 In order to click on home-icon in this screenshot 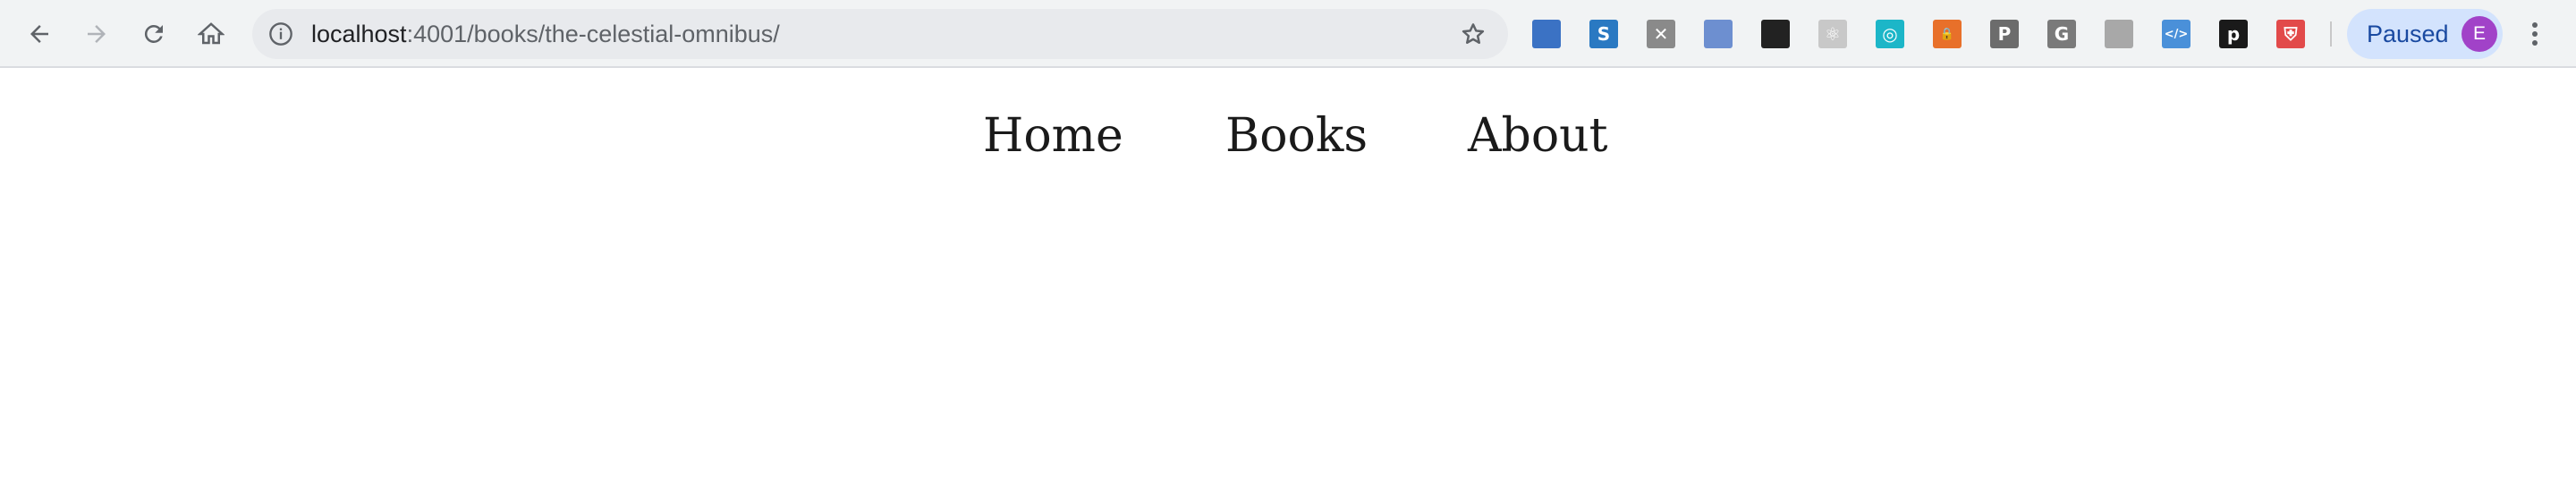, I will do `click(211, 33)`.